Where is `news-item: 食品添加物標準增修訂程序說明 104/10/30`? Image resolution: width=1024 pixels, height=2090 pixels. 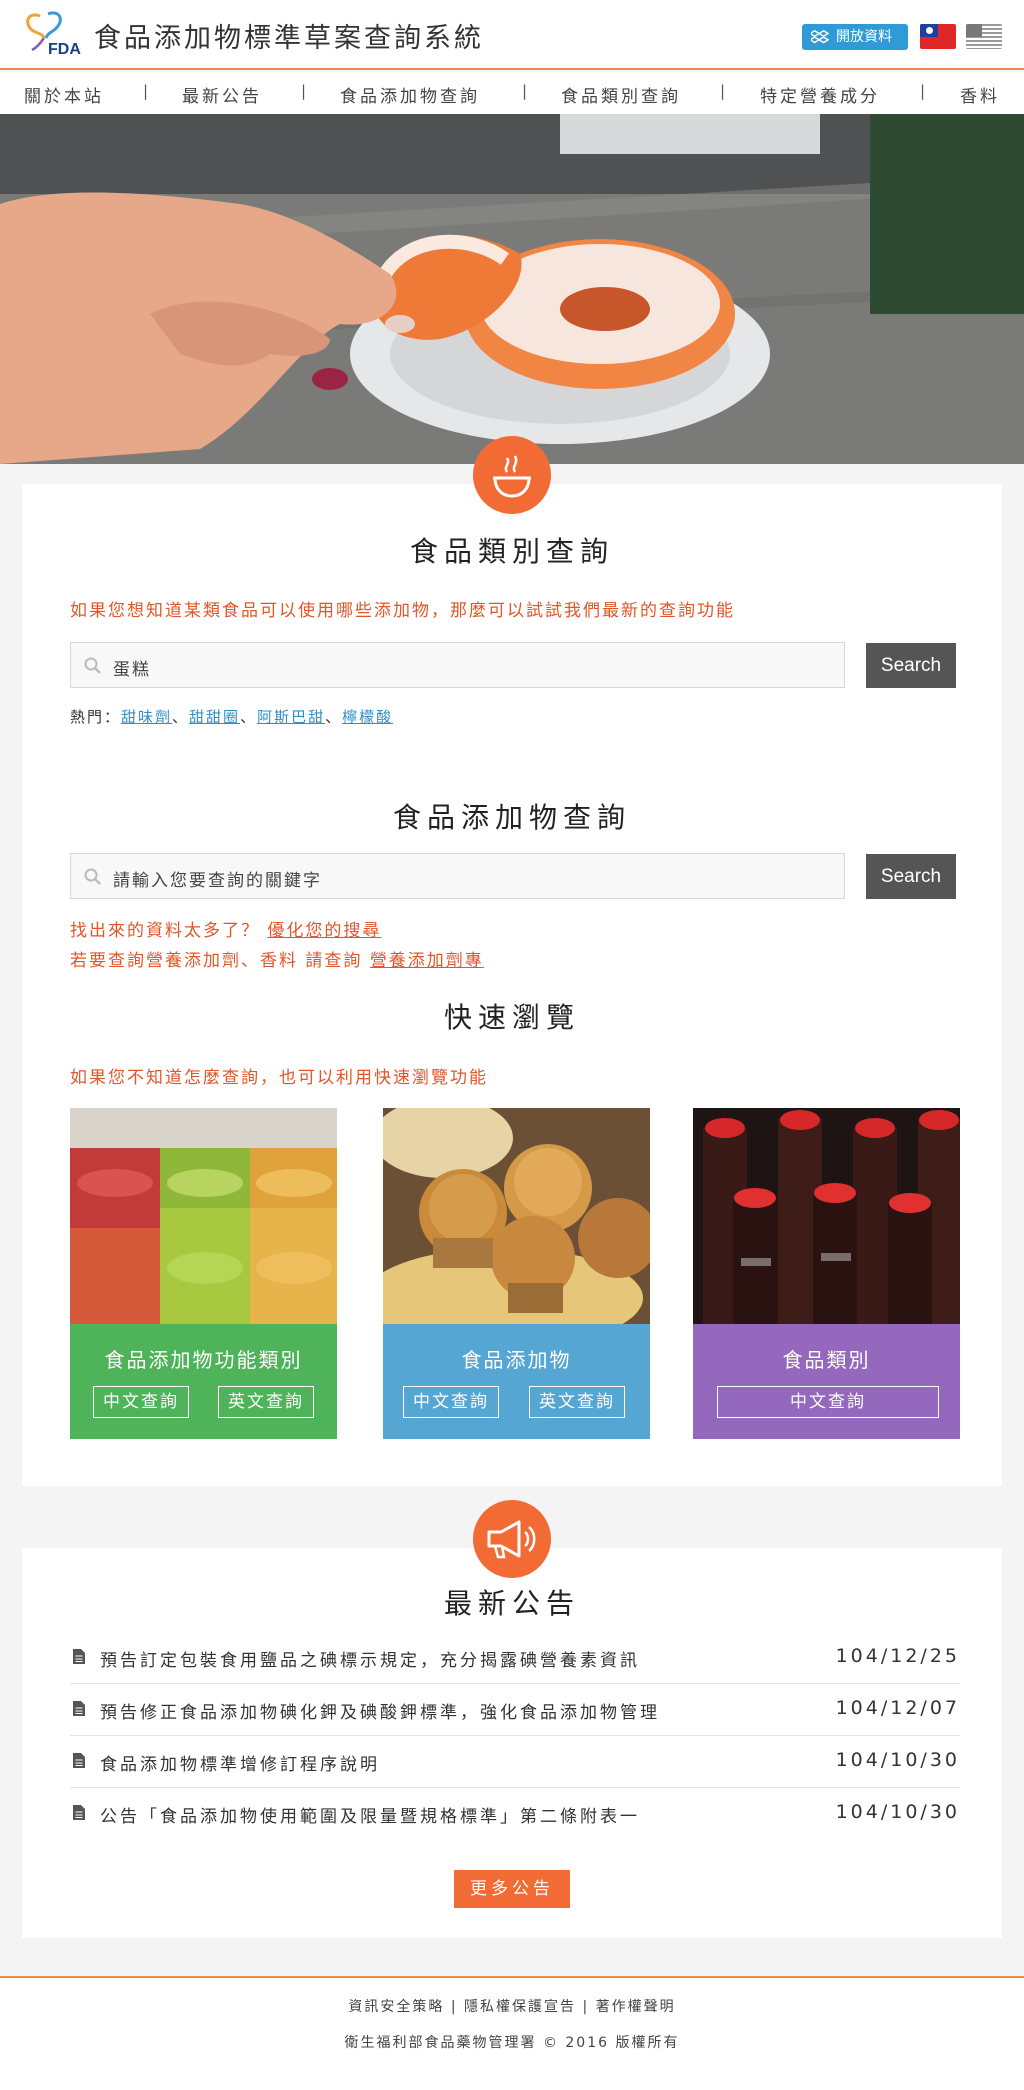 news-item: 食品添加物標準增修訂程序說明 104/10/30 is located at coordinates (515, 1762).